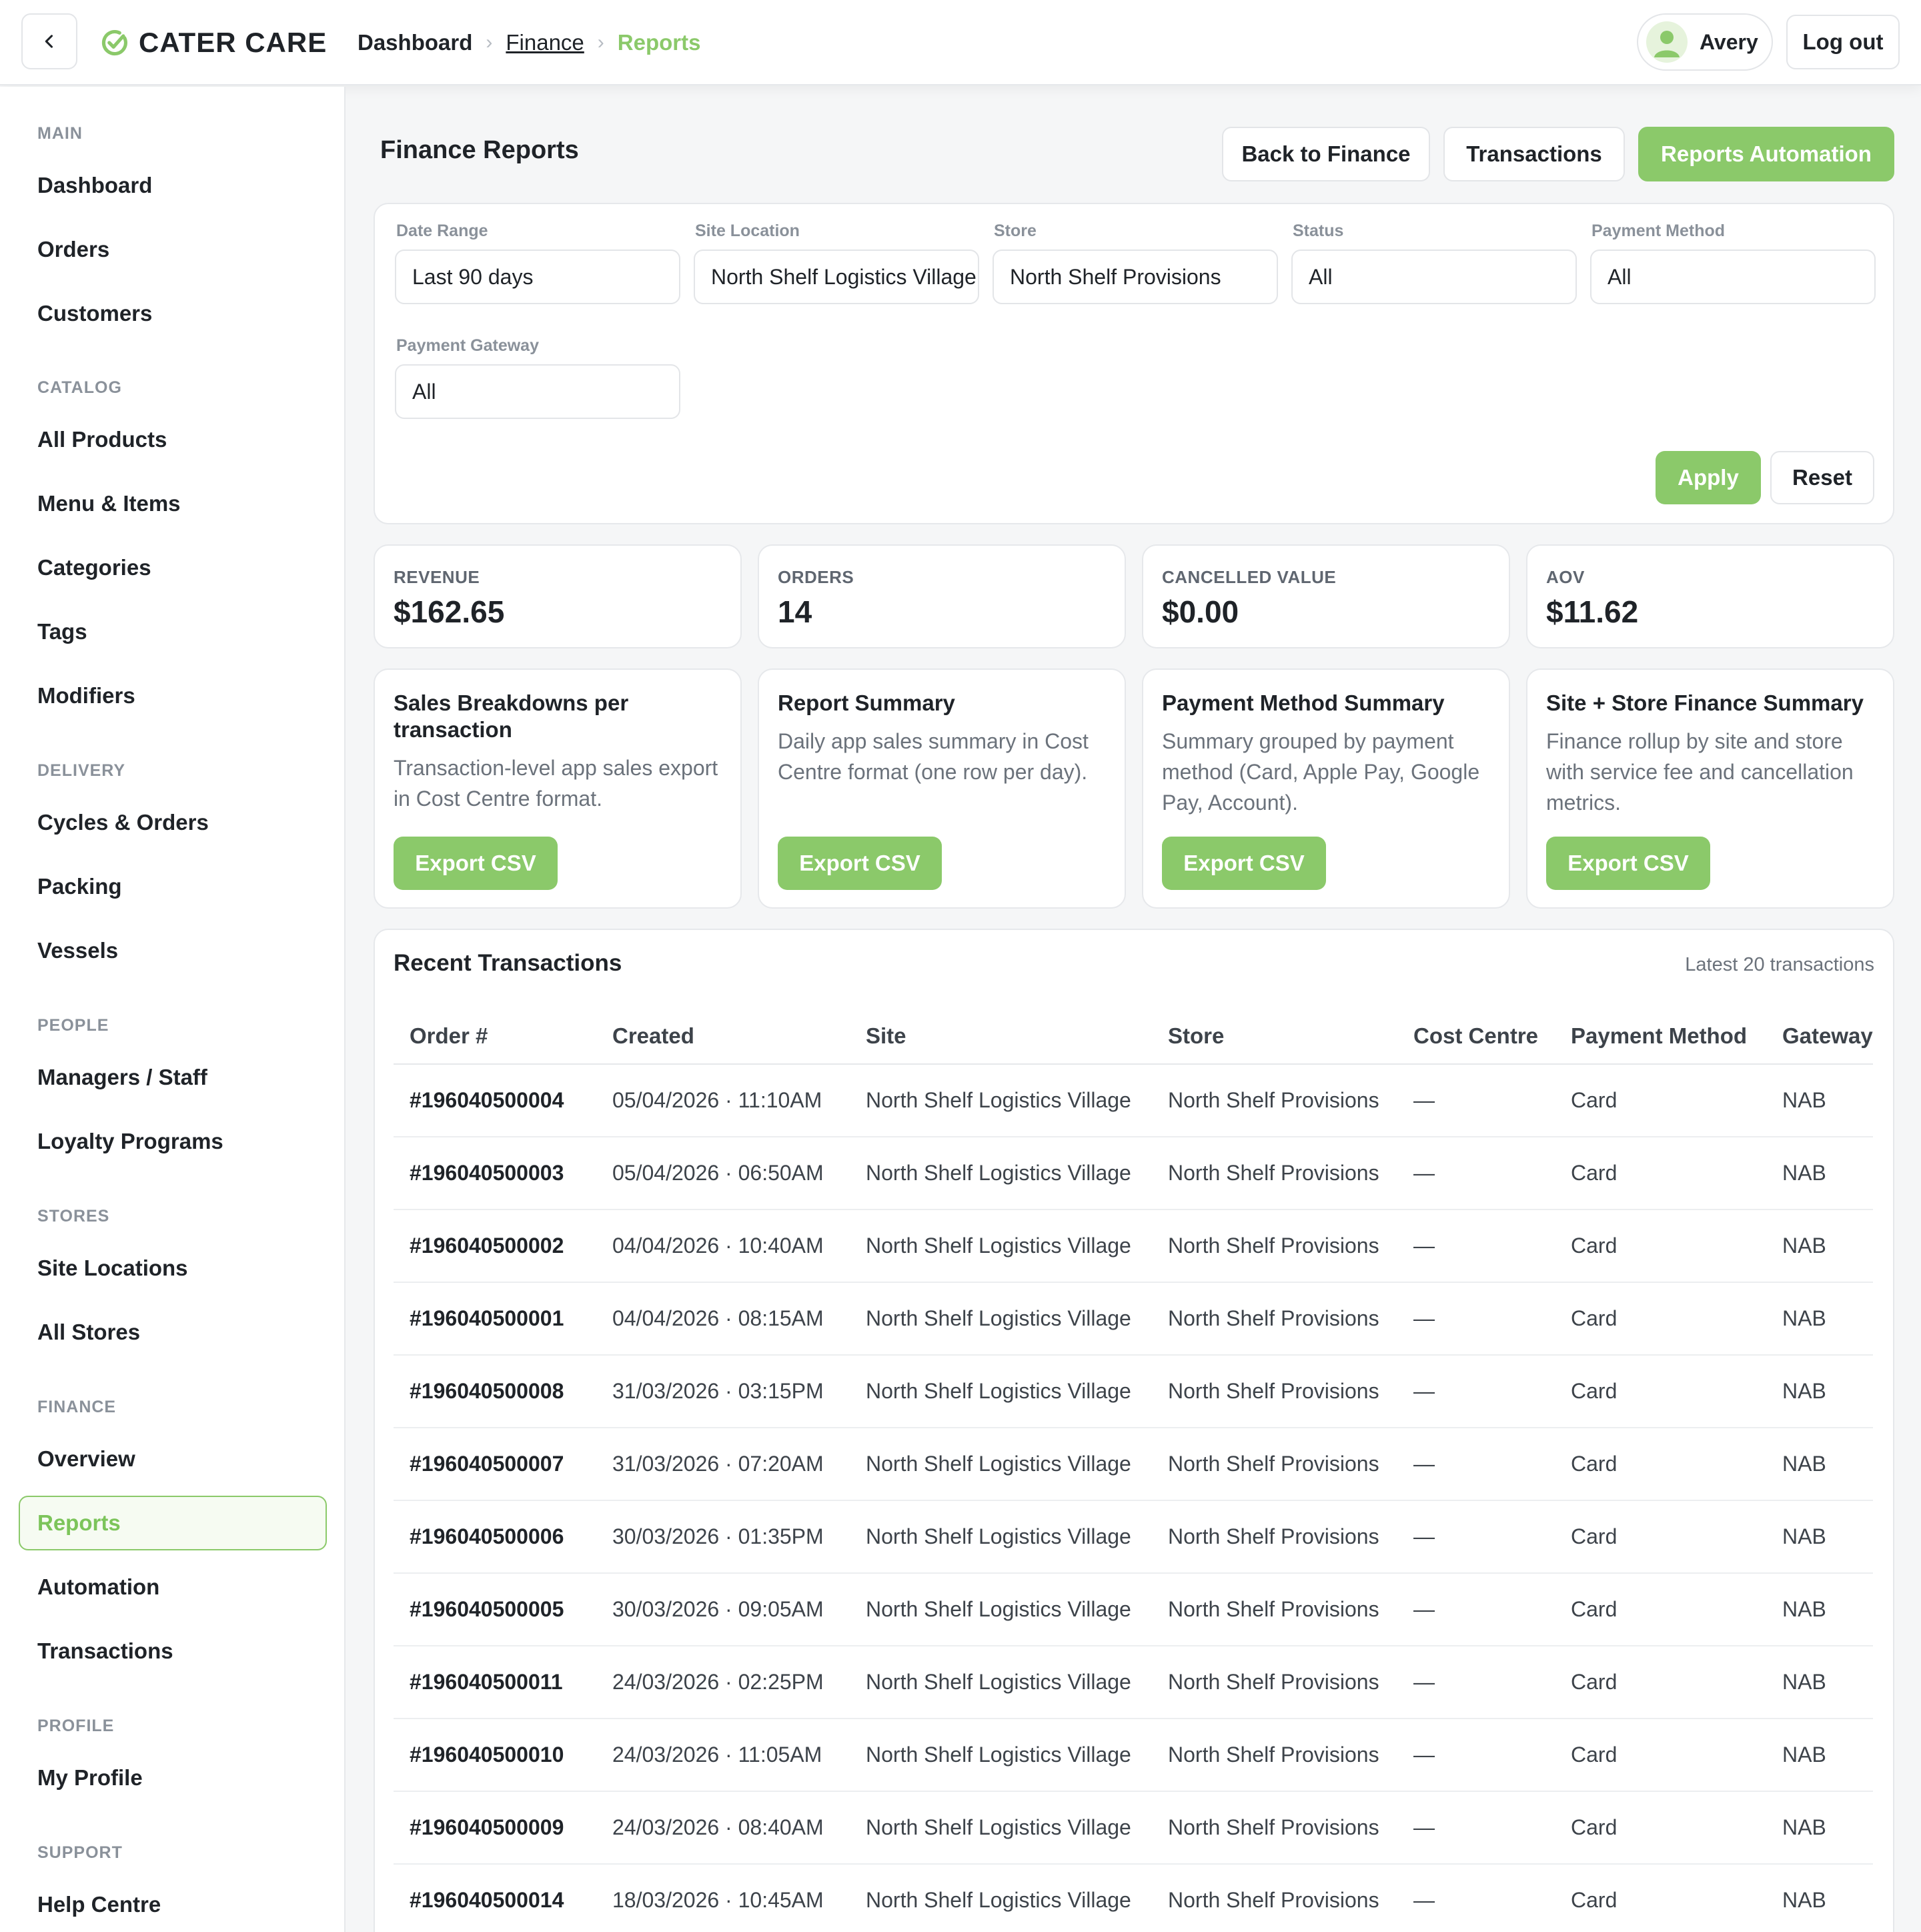 The width and height of the screenshot is (1921, 1932). Describe the element at coordinates (487, 1464) in the screenshot. I see `order-number-cell: #196040500007` at that location.